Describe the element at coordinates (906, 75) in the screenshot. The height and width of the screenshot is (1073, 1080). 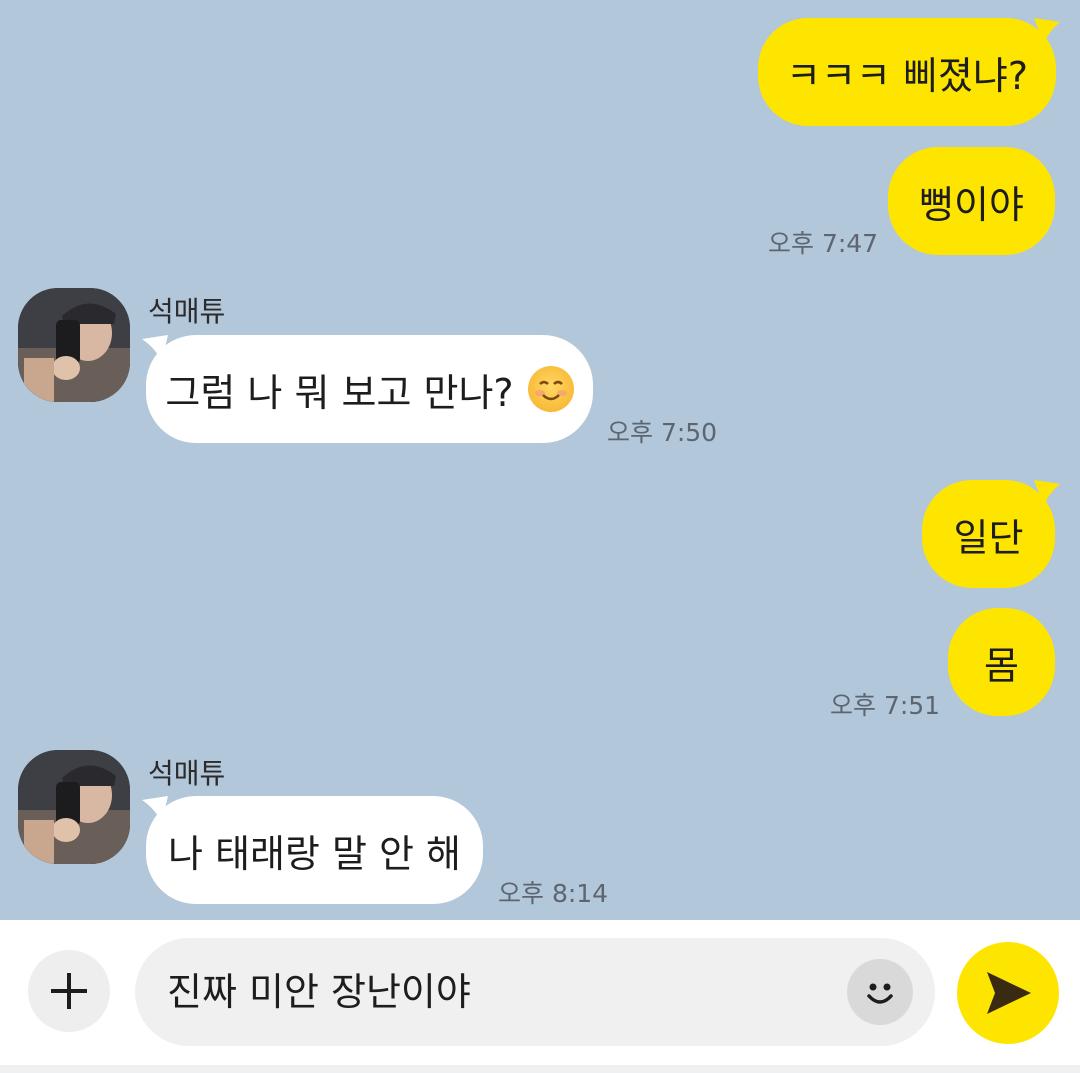
I see `message-text: ㅋㅋㅋ 삐졌냐?` at that location.